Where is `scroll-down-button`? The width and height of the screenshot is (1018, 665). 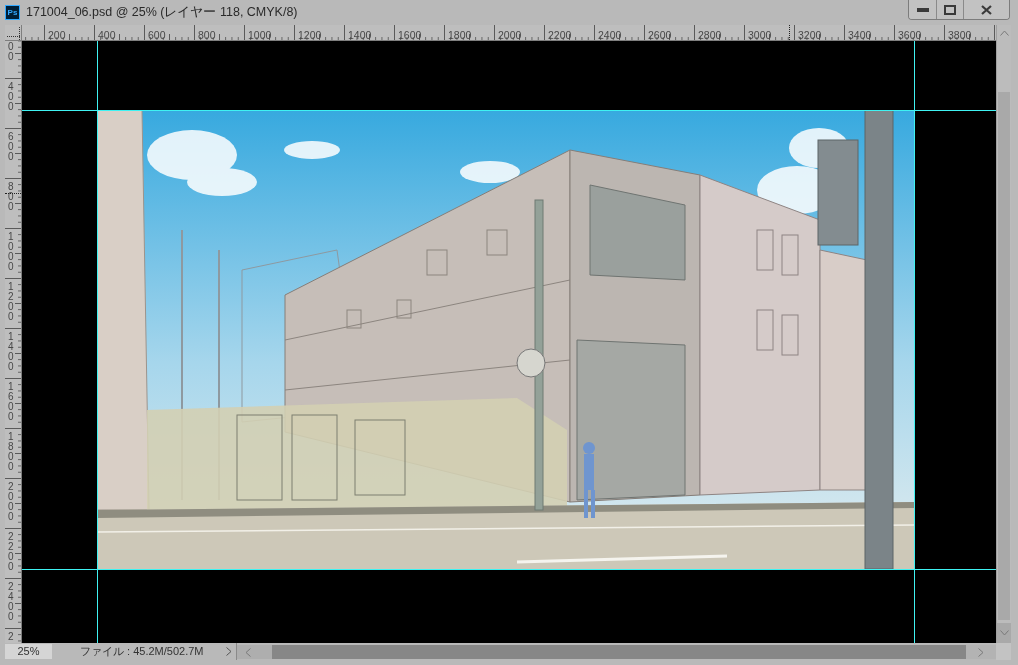
scroll-down-button is located at coordinates (1004, 633).